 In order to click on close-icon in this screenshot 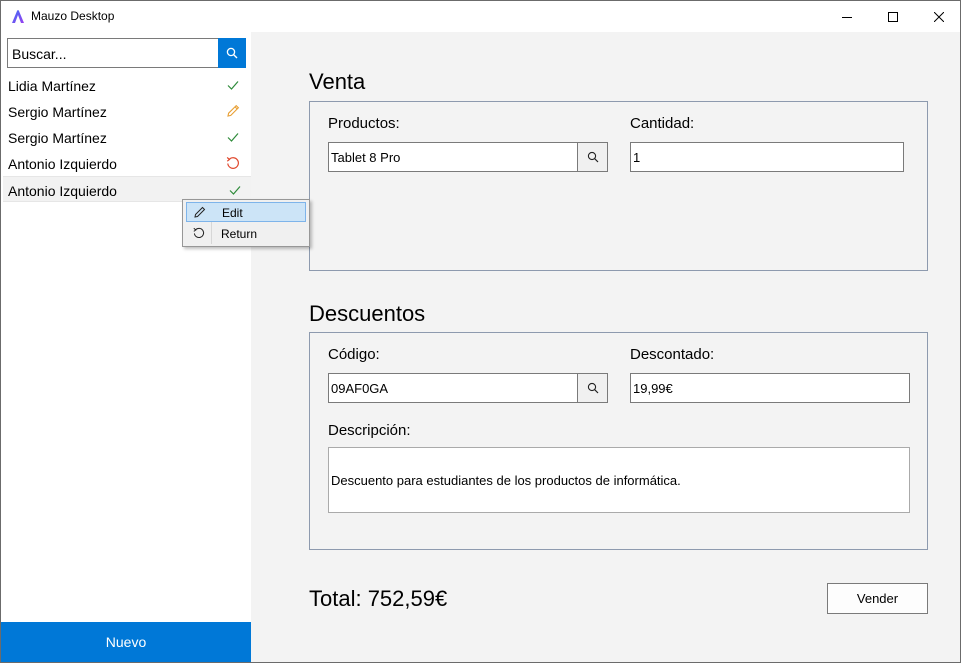, I will do `click(939, 16)`.